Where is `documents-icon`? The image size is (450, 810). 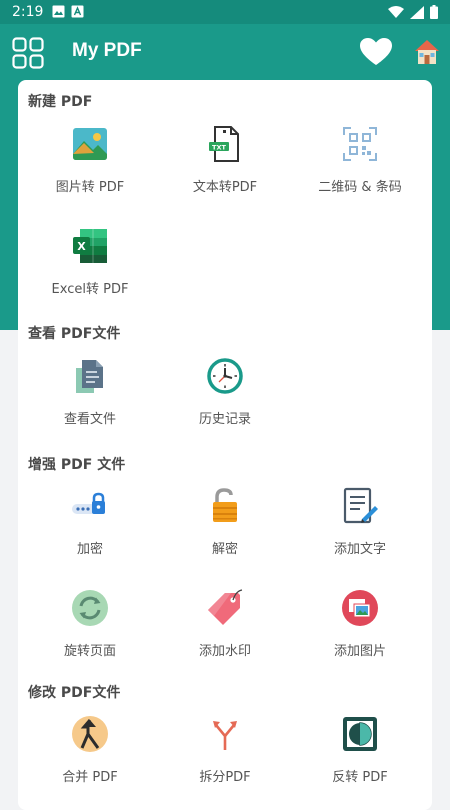
documents-icon is located at coordinates (89, 376).